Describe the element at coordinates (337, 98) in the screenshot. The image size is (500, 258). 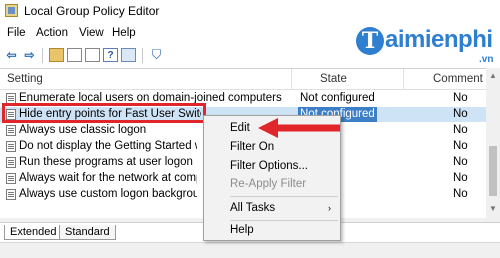
I see `setting-state: Not configured` at that location.